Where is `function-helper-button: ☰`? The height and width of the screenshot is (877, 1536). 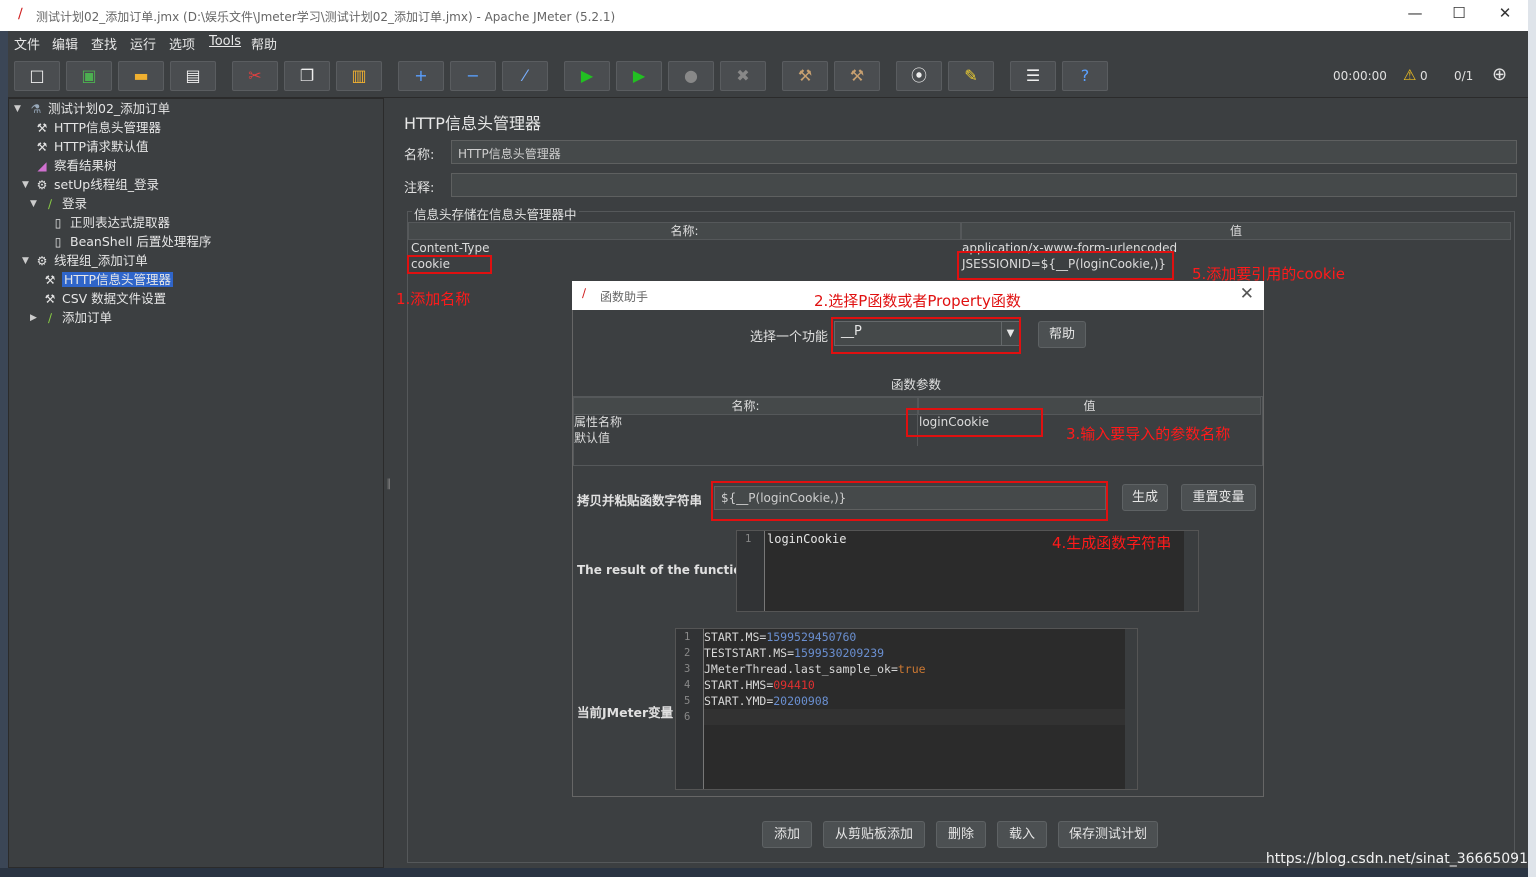
function-helper-button: ☰ is located at coordinates (1033, 76).